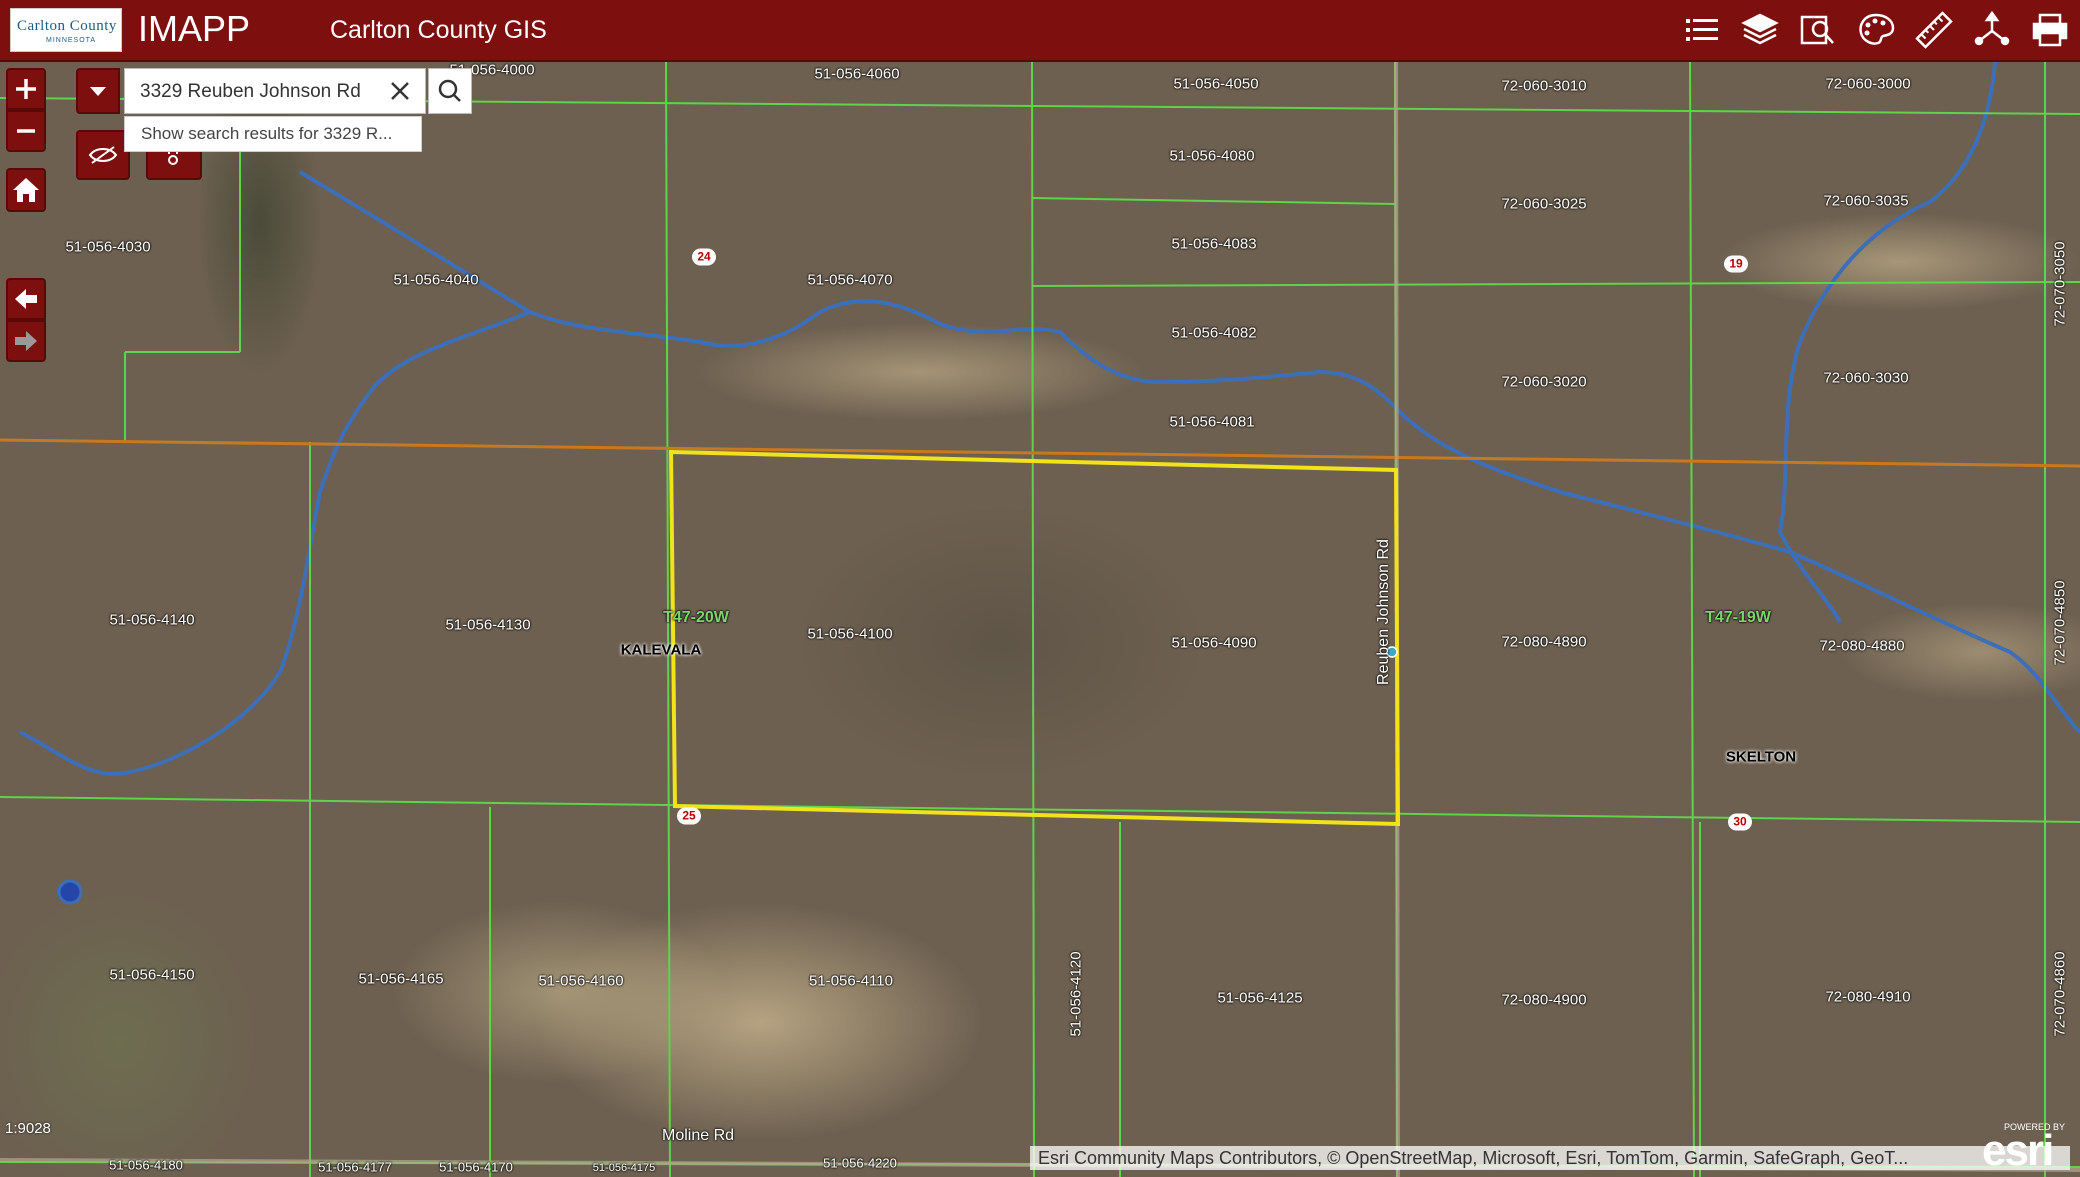 Image resolution: width=2080 pixels, height=1177 pixels. Describe the element at coordinates (1761, 757) in the screenshot. I see `place-label: SKELTON` at that location.